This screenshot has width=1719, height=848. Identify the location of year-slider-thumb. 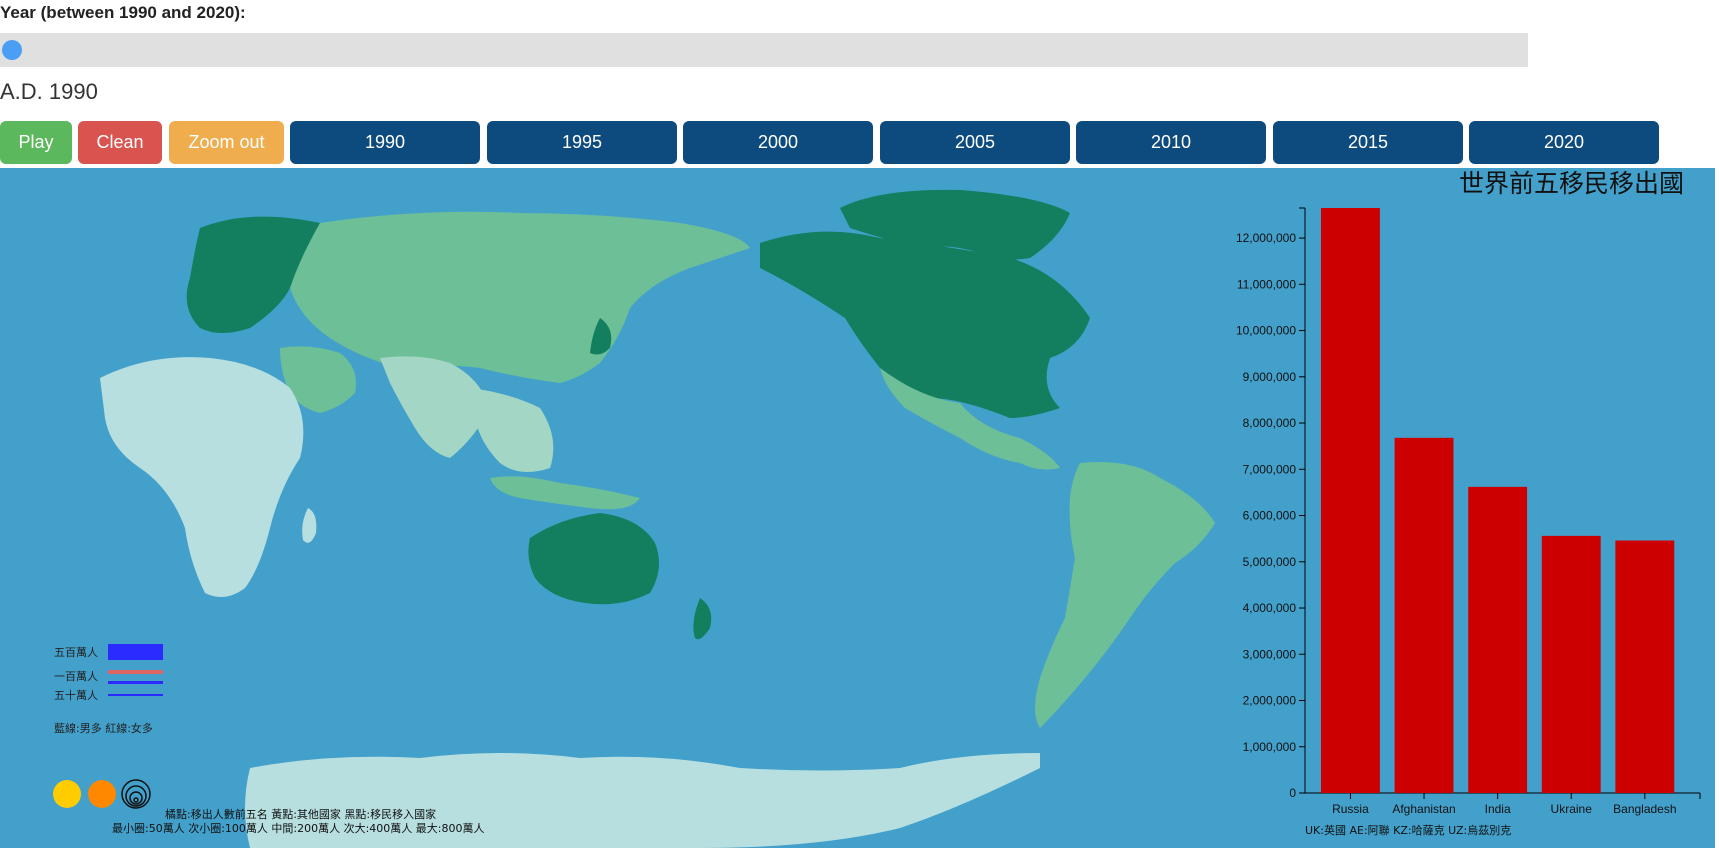
(12, 50).